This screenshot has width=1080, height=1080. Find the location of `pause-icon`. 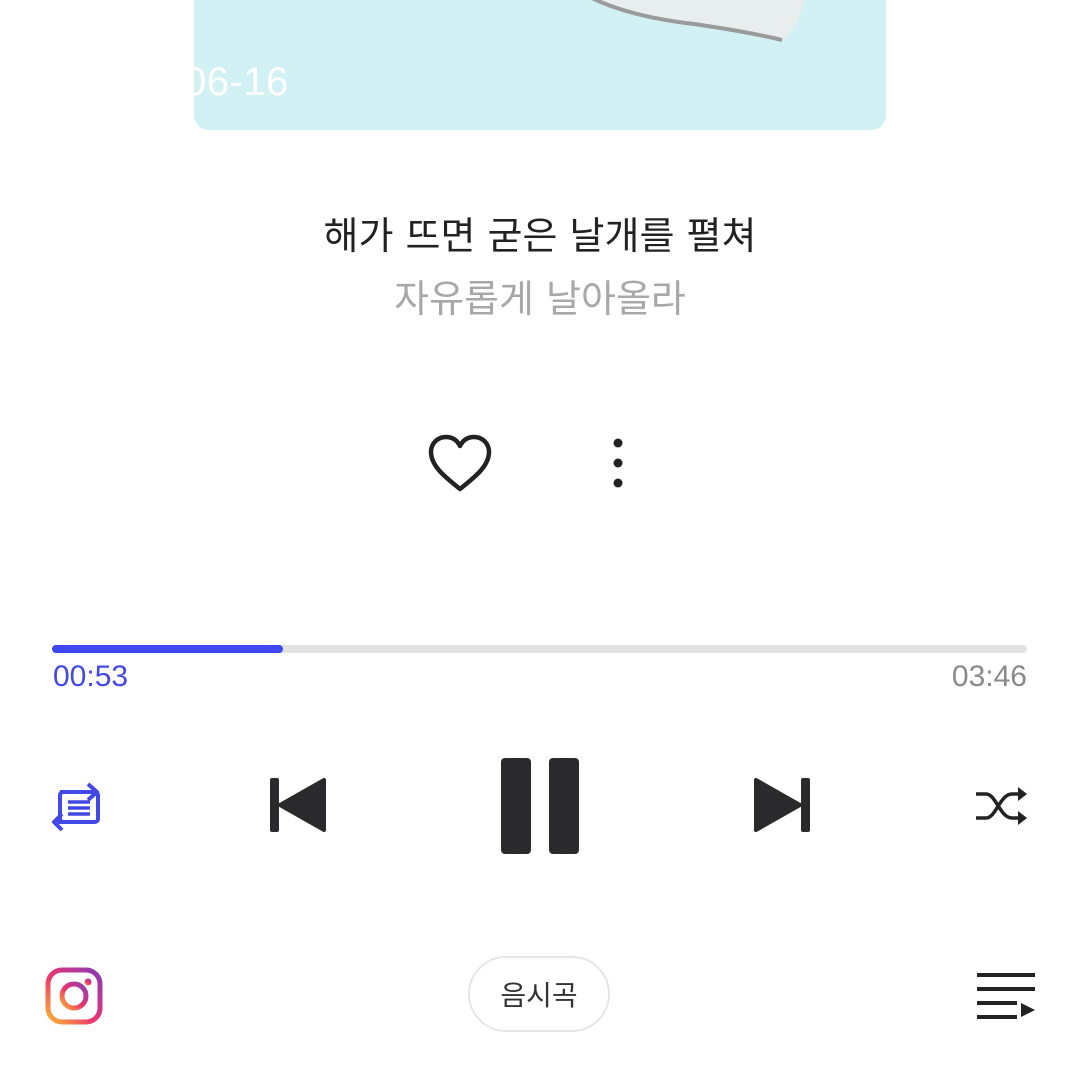

pause-icon is located at coordinates (540, 806).